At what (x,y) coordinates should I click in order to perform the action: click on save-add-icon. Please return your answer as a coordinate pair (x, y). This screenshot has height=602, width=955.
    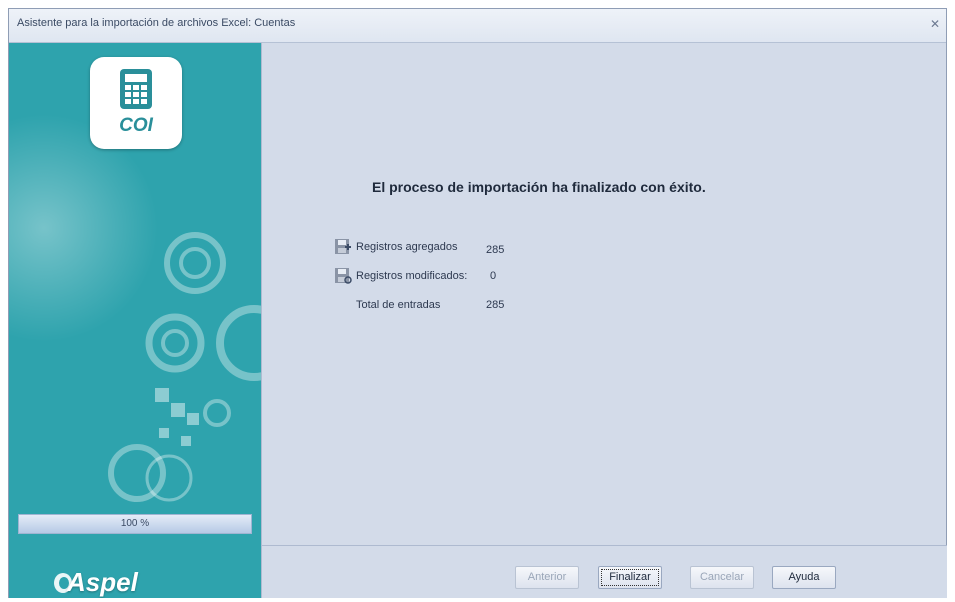
    Looking at the image, I should click on (343, 246).